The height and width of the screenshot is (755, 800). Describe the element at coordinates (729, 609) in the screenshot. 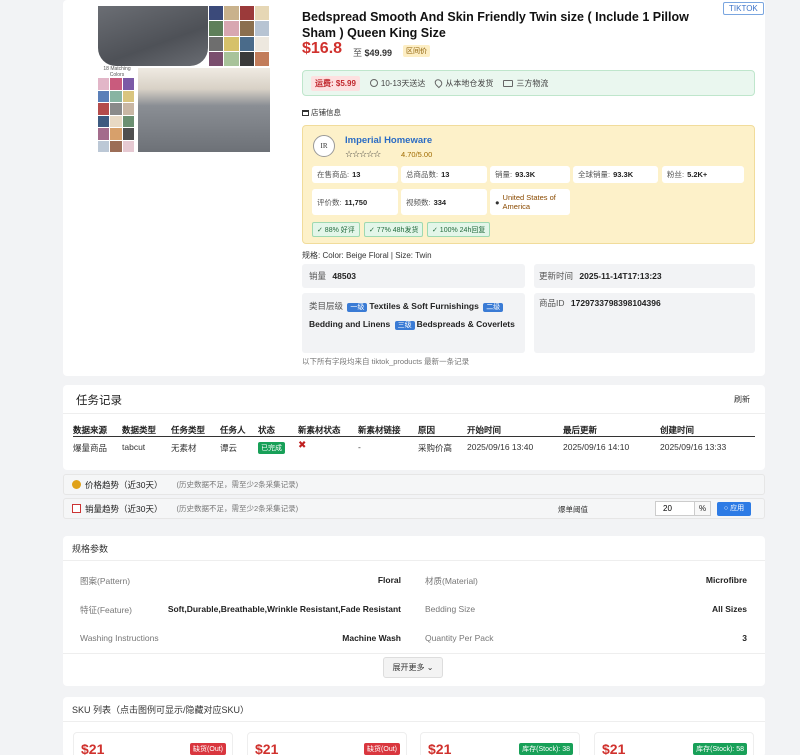

I see `spec-value: All Sizes` at that location.